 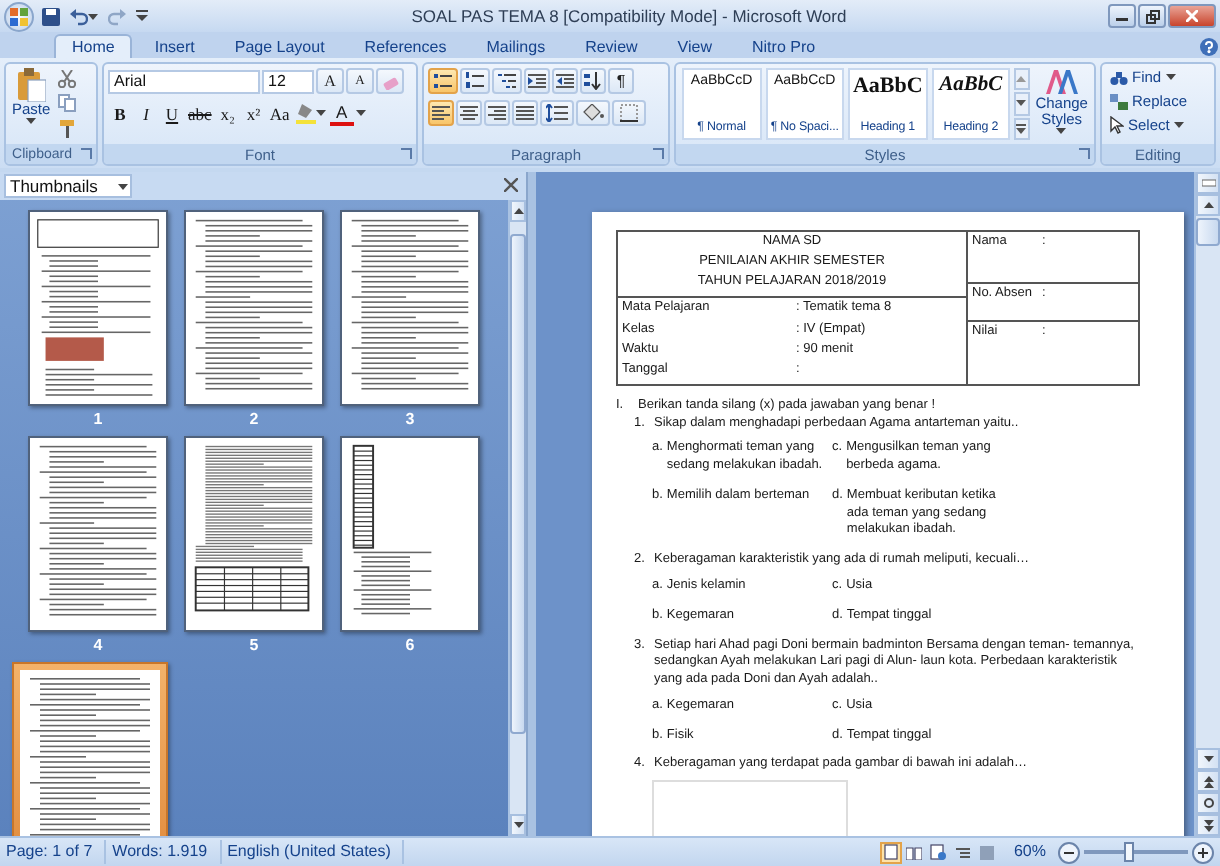 What do you see at coordinates (146, 113) in the screenshot?
I see `format-button: I` at bounding box center [146, 113].